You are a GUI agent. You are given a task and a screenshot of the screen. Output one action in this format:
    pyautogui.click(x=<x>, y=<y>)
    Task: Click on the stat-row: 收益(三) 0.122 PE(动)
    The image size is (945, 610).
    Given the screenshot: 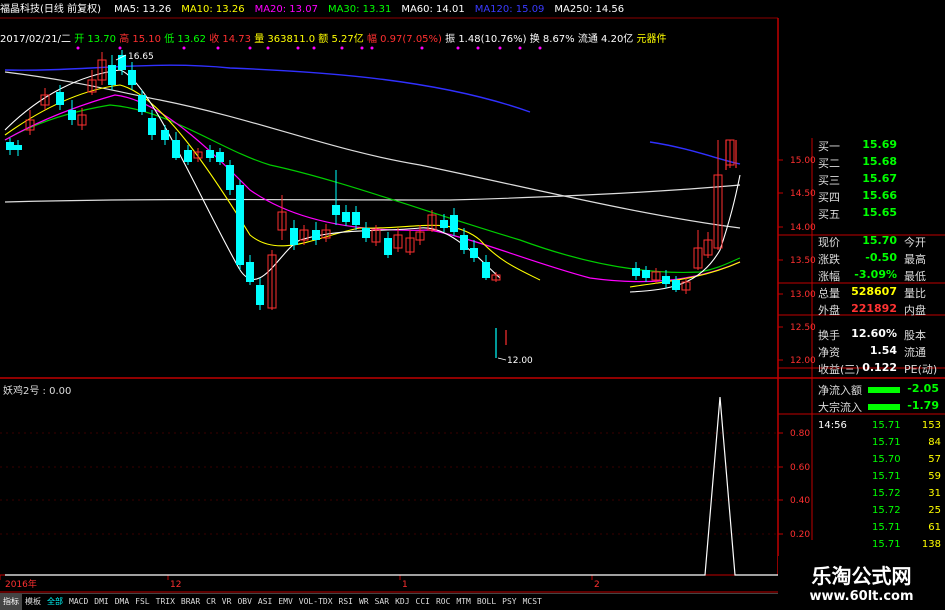 What is the action you would take?
    pyautogui.click(x=861, y=369)
    